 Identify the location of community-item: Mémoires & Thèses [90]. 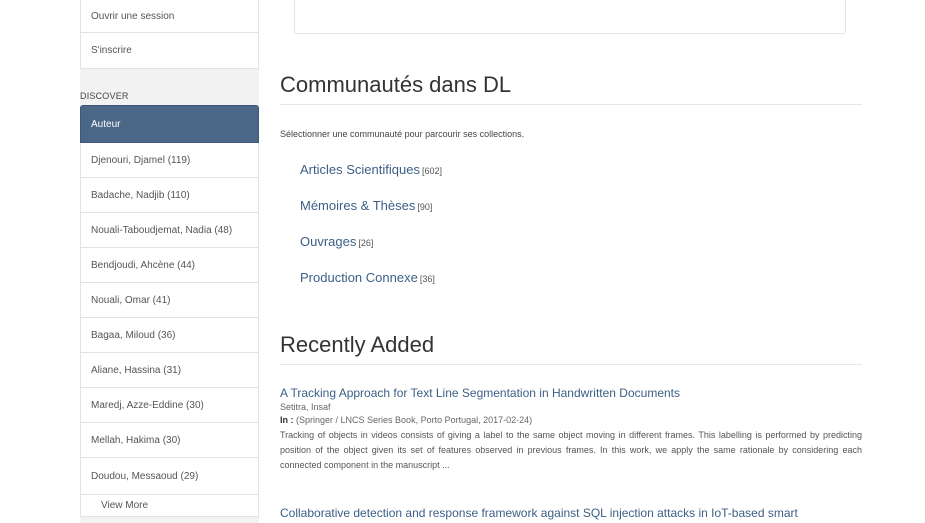
(371, 214).